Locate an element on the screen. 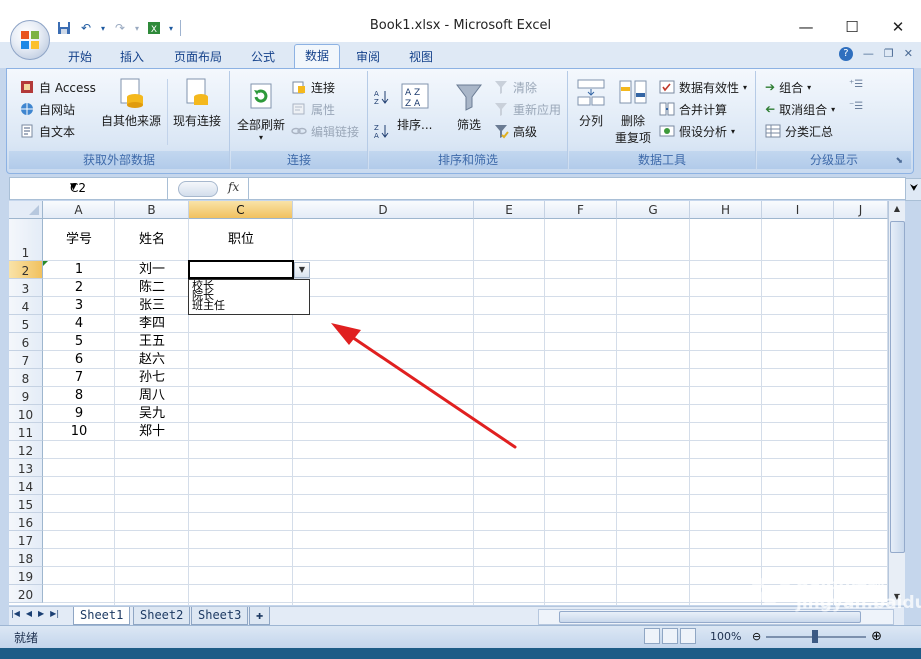 The width and height of the screenshot is (921, 659). row-header-18: 18 is located at coordinates (26, 558).